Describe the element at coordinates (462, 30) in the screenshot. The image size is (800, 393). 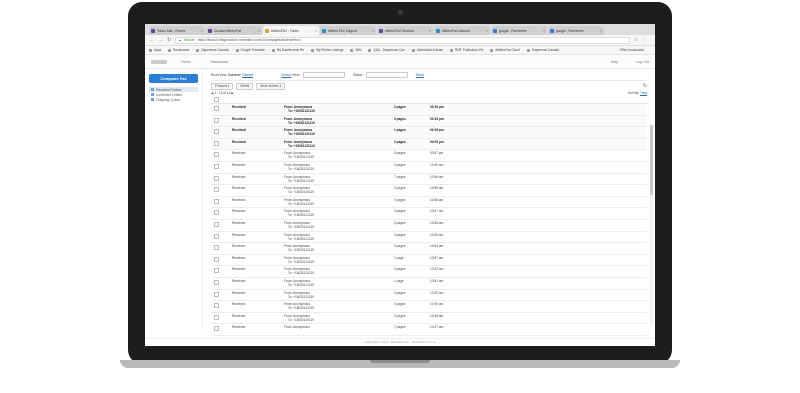
I see `browser-tab: #MetroFax Inbound ×` at that location.